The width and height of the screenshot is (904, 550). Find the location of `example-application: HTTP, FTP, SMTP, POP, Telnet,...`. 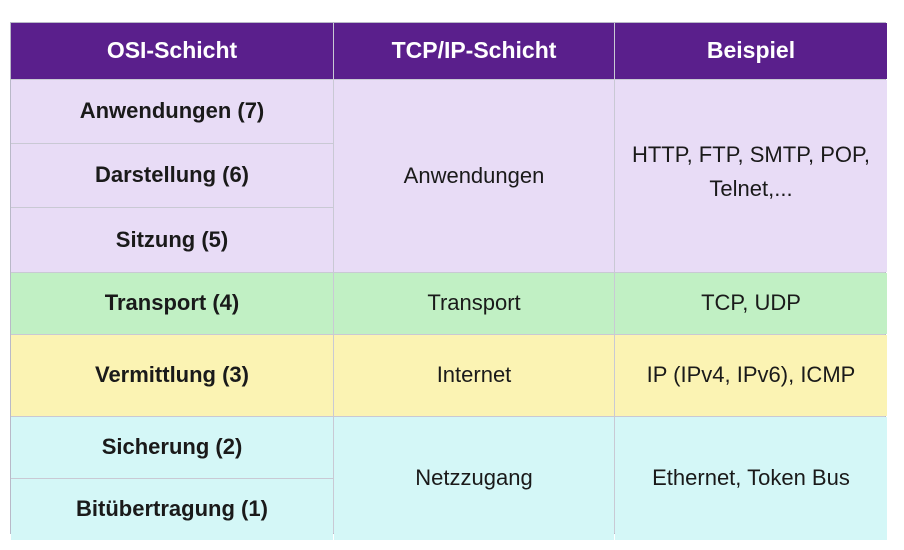

example-application: HTTP, FTP, SMTP, POP, Telnet,... is located at coordinates (751, 176).